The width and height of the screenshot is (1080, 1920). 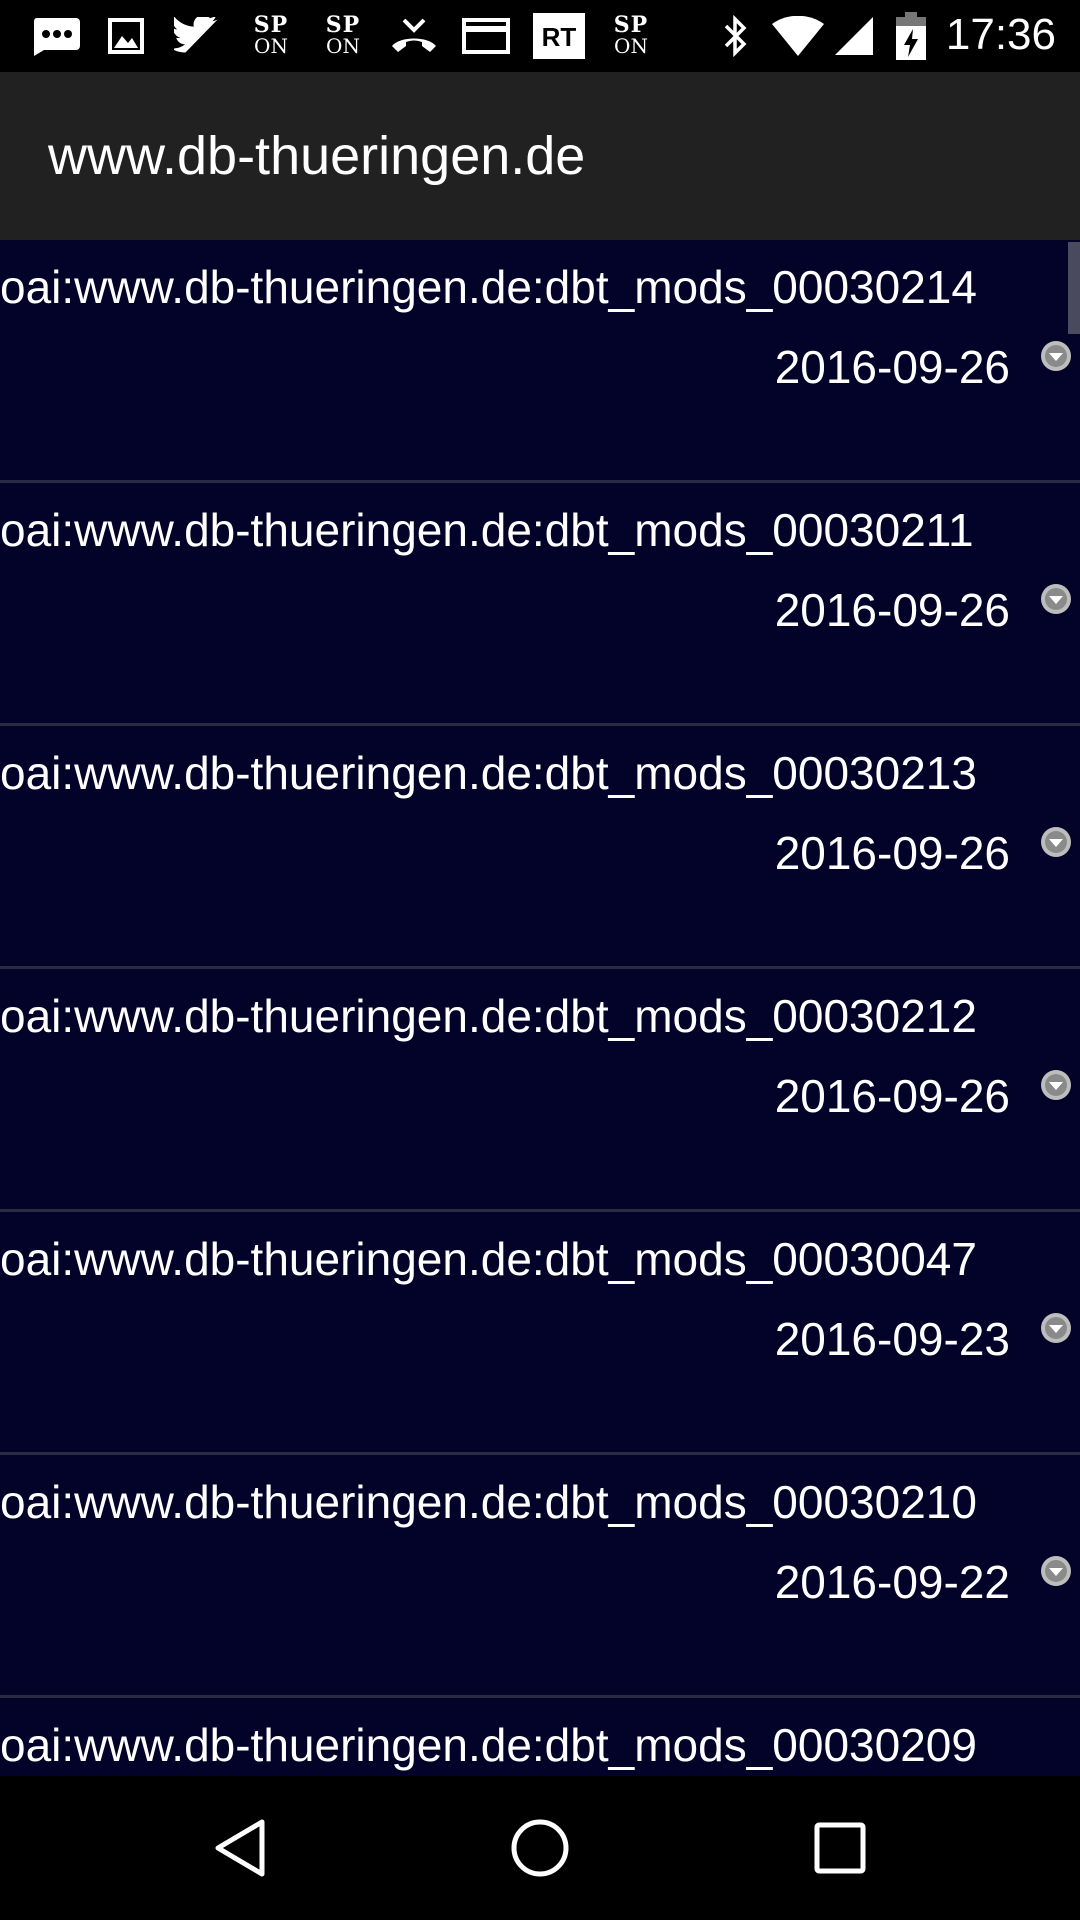 I want to click on card-icon, so click(x=486, y=36).